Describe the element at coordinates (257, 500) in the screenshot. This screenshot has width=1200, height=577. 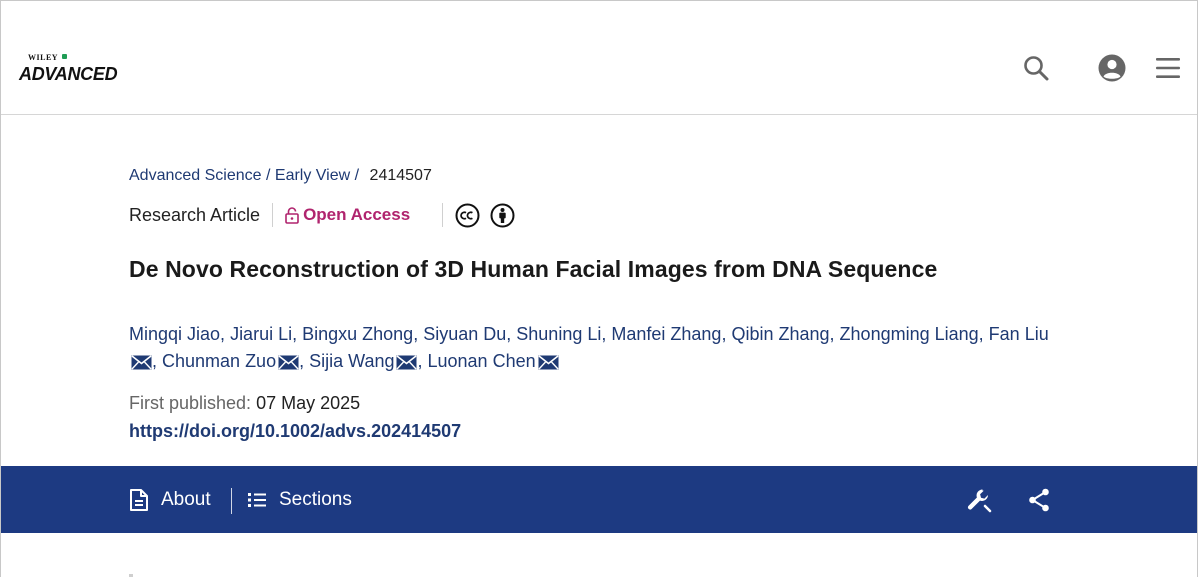
I see `list-icon` at that location.